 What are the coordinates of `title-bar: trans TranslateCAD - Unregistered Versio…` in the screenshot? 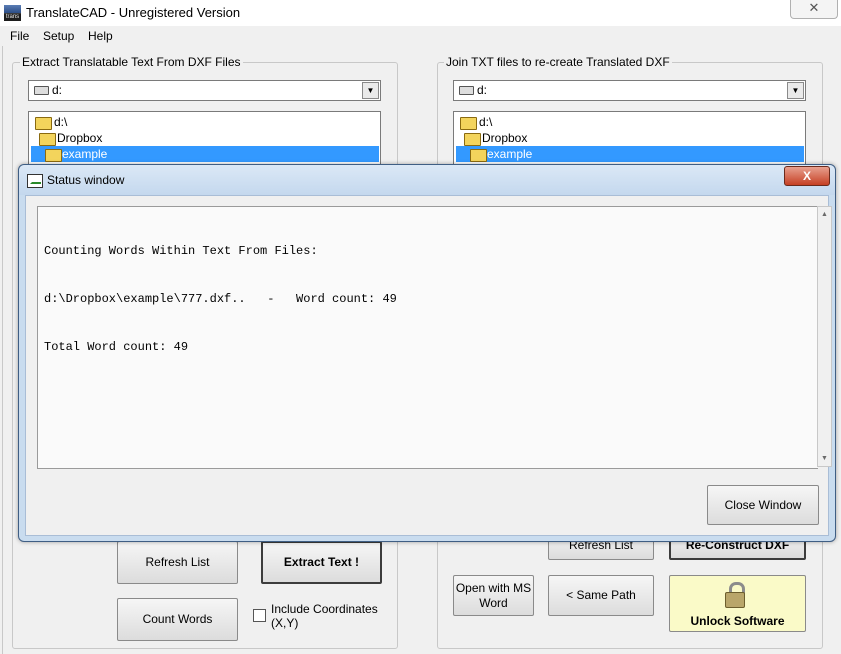 It's located at (420, 13).